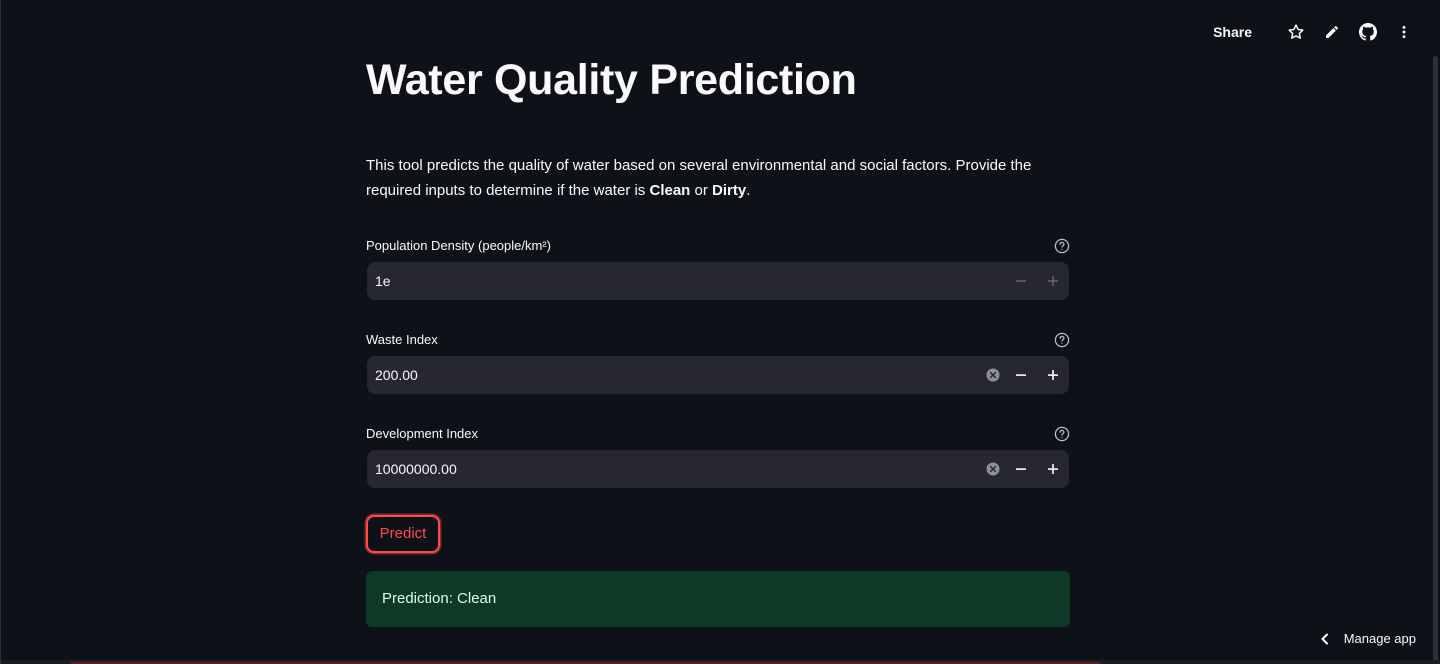  Describe the element at coordinates (729, 190) in the screenshot. I see `description-dirty: Dirty` at that location.